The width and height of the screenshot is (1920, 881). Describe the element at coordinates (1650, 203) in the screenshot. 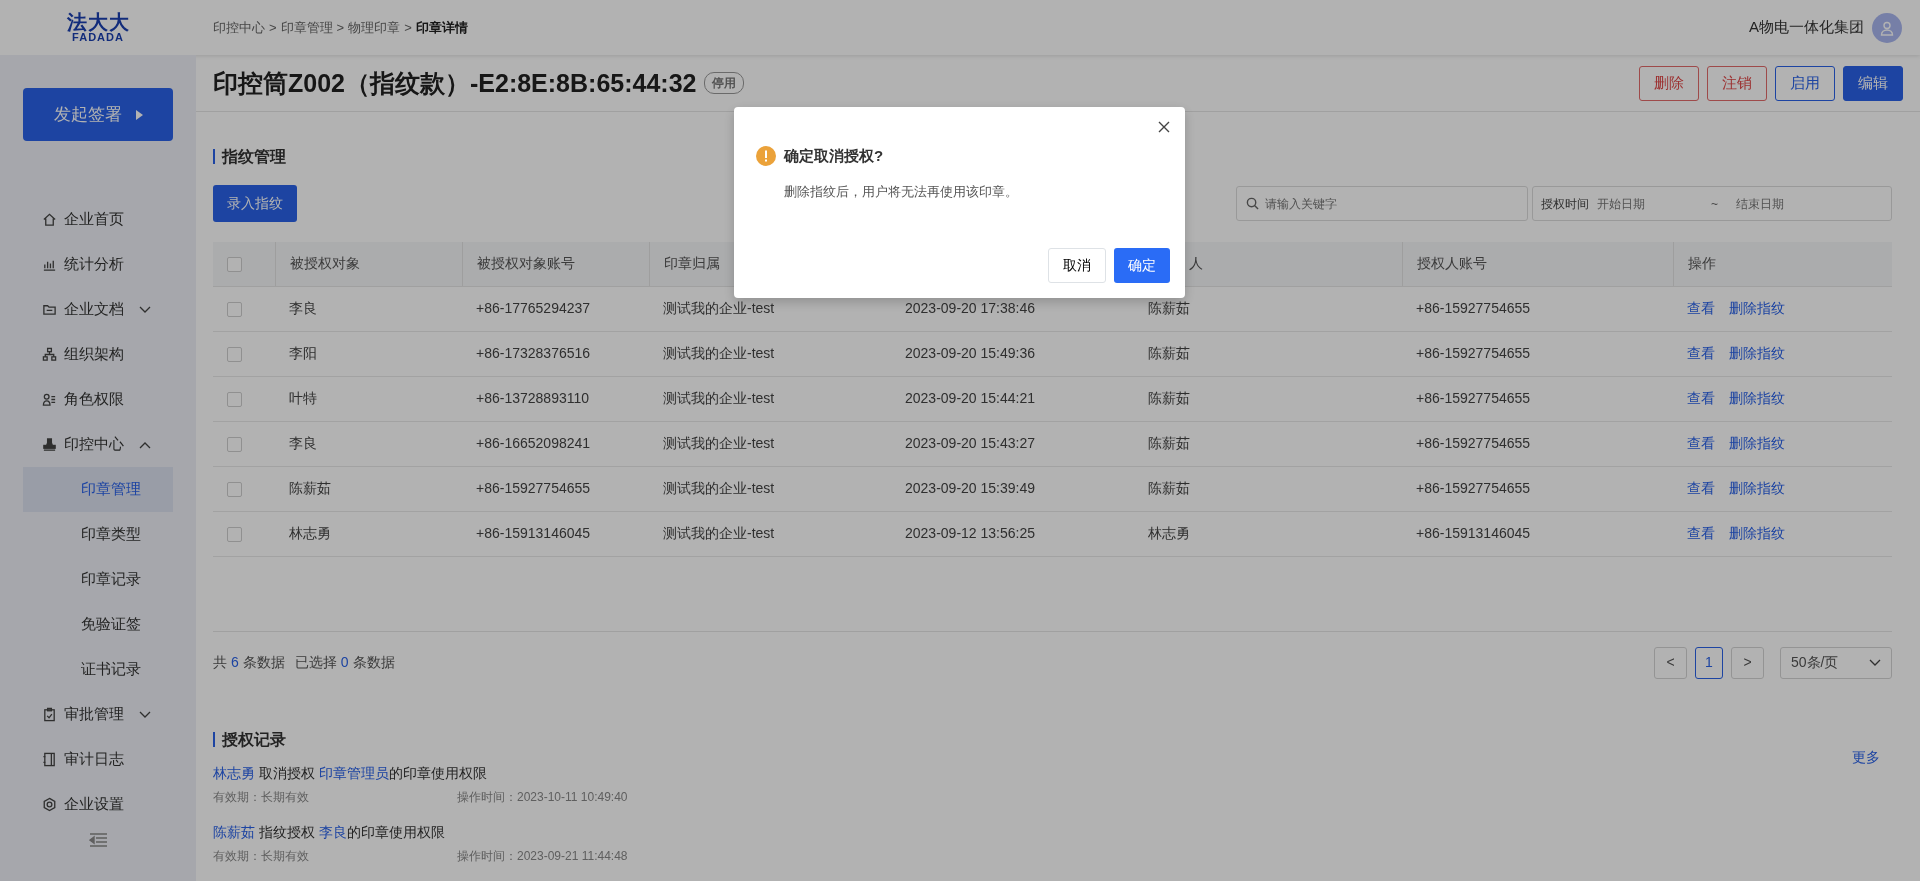

I see `start-date-input: 开始日期` at that location.